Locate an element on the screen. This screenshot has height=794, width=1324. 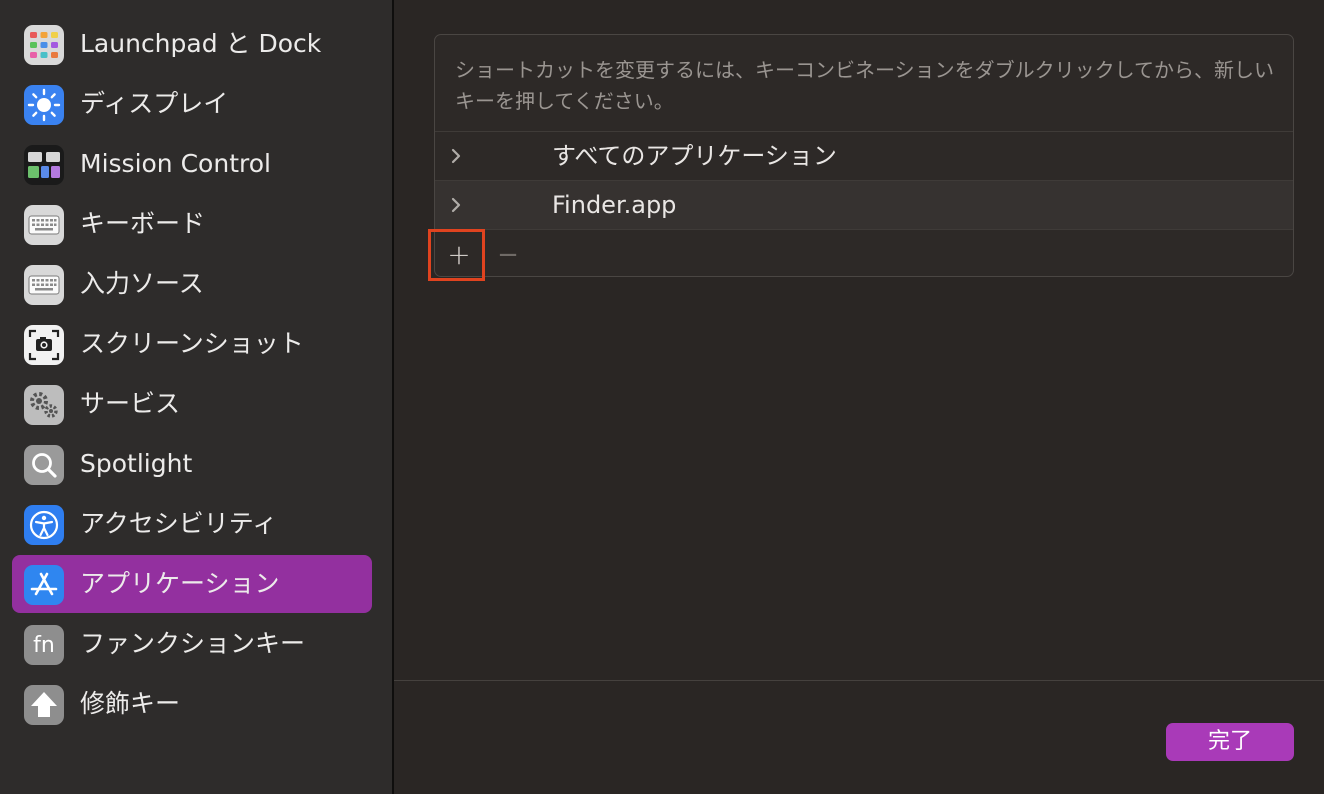
sidebar-item-label: キーボード is located at coordinates (143, 223).